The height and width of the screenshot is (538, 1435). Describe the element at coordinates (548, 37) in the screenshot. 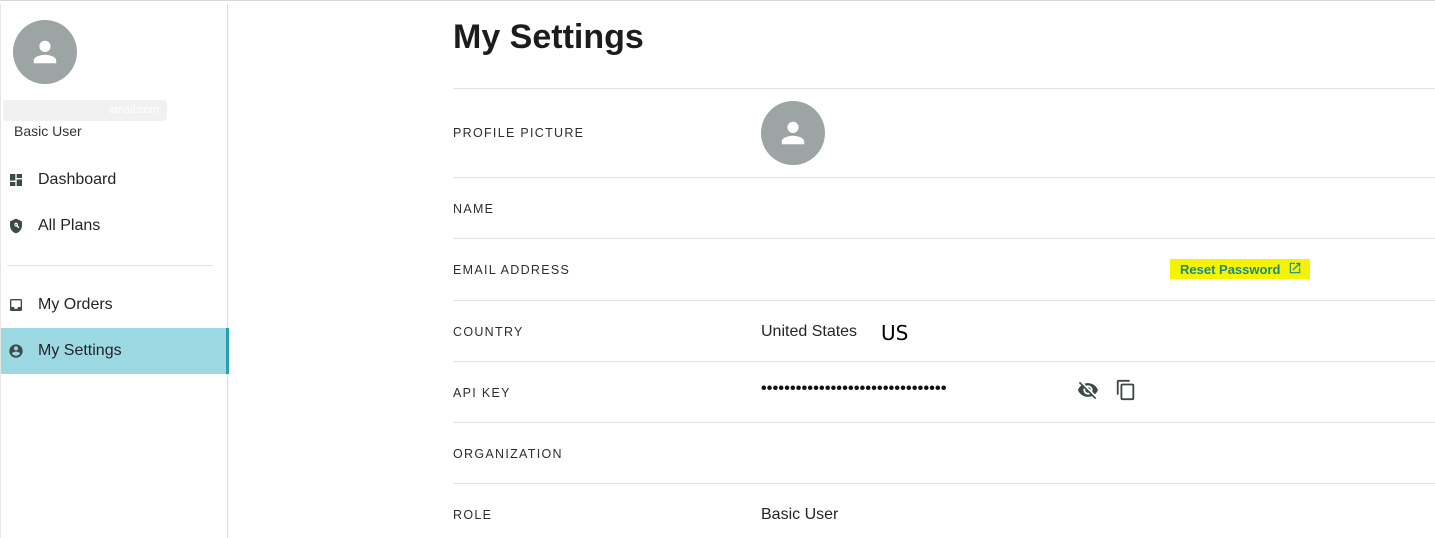

I see `page-title: My Settings` at that location.